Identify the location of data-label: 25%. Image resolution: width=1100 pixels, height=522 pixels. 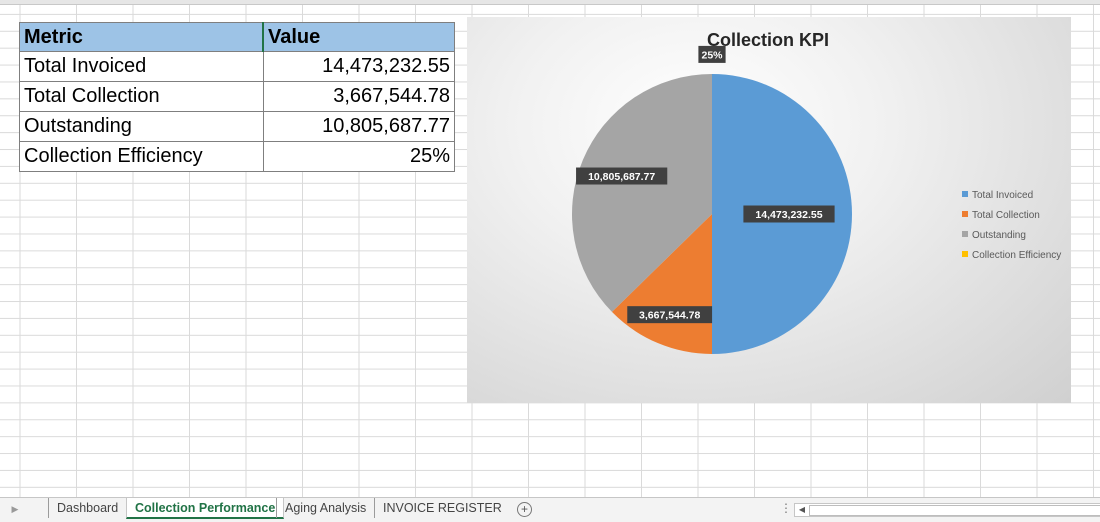
(712, 54).